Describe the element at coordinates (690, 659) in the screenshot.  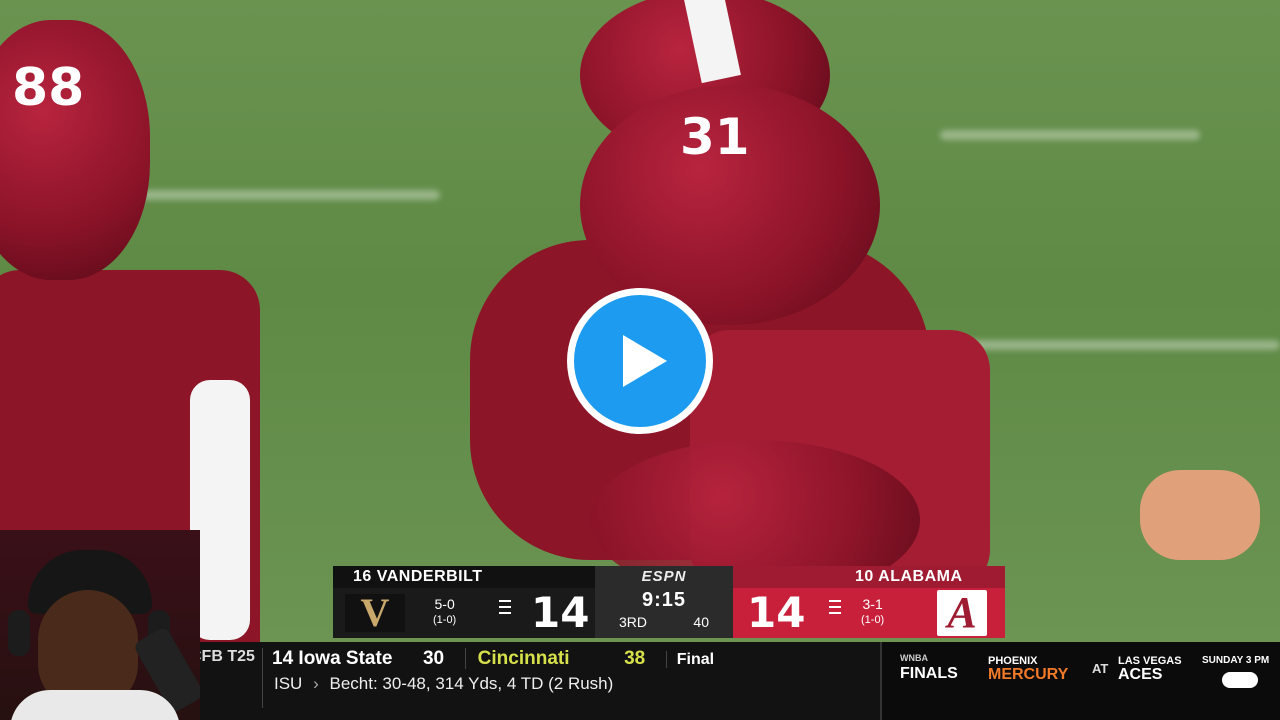
I see `ticker-status: Final` at that location.